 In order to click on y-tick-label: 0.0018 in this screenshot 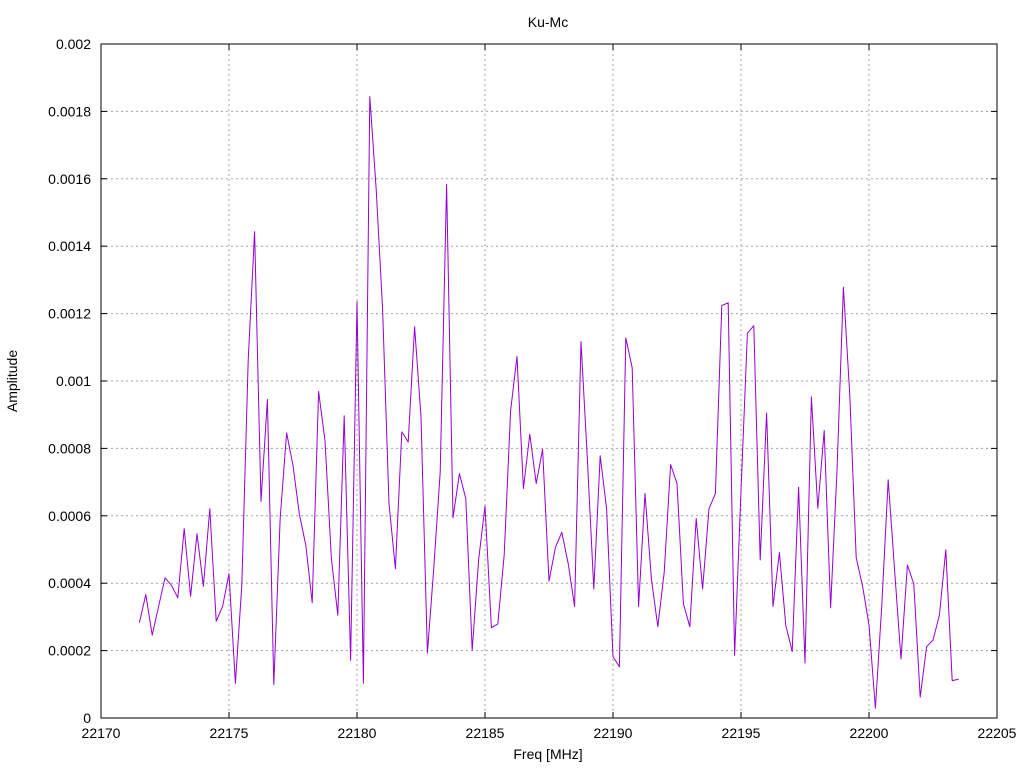, I will do `click(69, 111)`.